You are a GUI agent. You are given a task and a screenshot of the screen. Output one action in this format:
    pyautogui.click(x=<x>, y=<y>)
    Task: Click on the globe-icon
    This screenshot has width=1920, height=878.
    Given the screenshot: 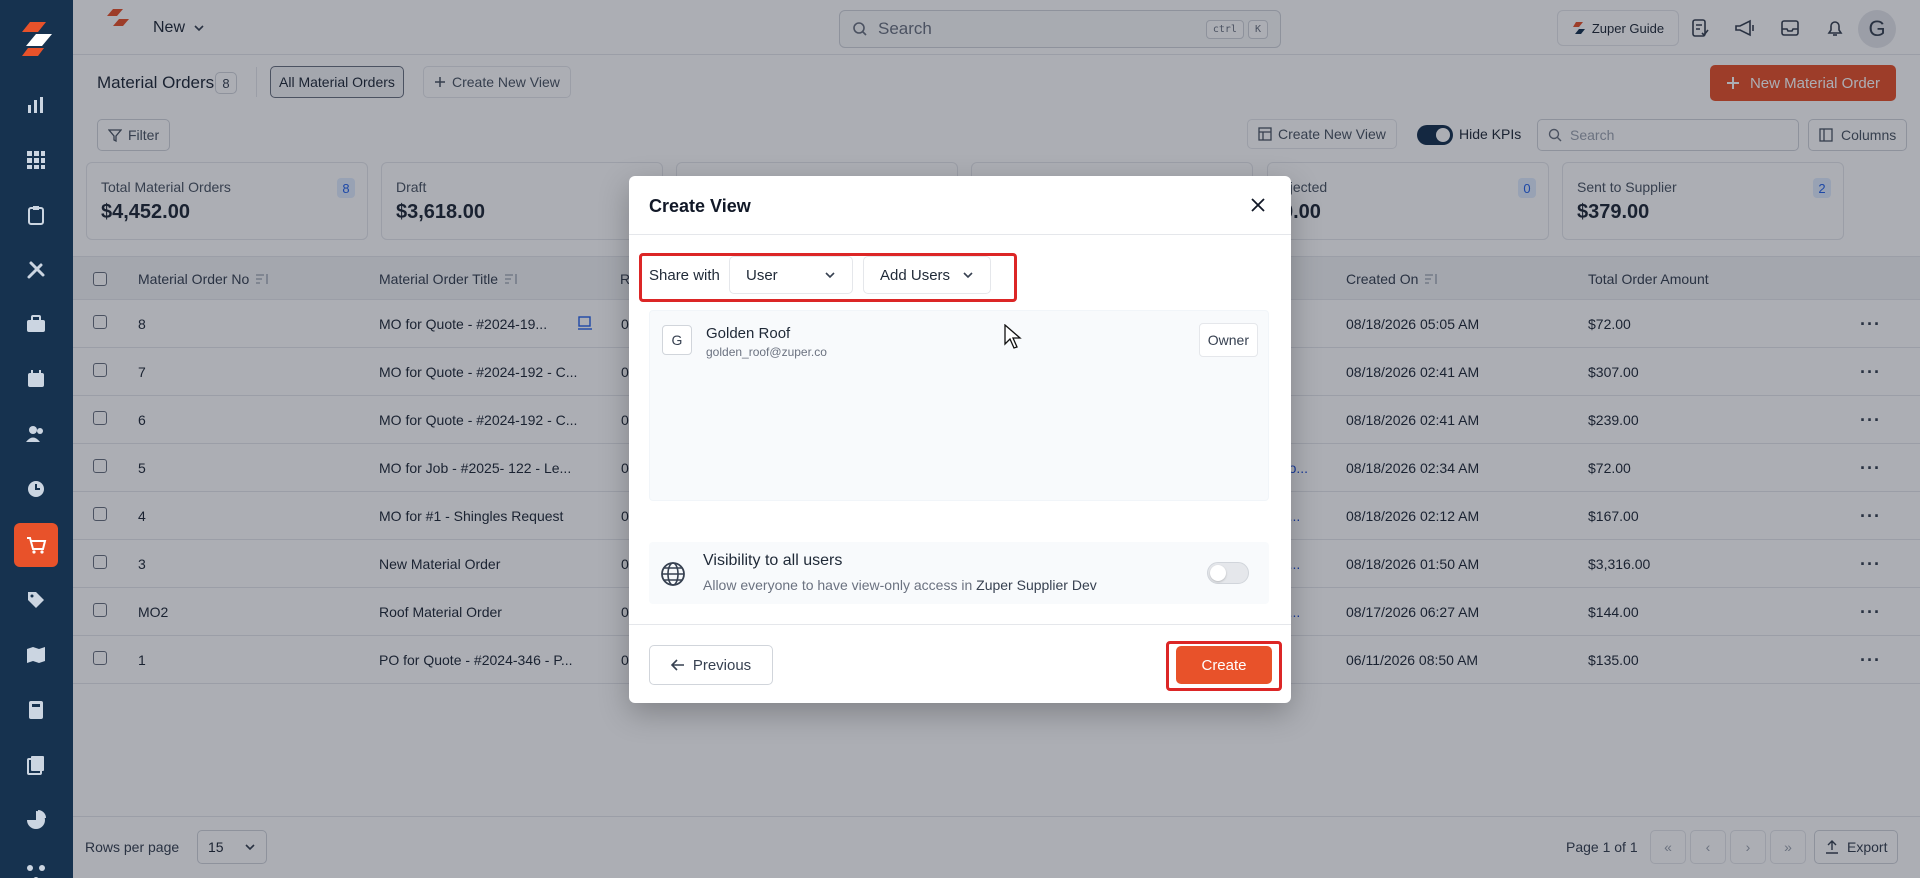 What is the action you would take?
    pyautogui.click(x=673, y=574)
    